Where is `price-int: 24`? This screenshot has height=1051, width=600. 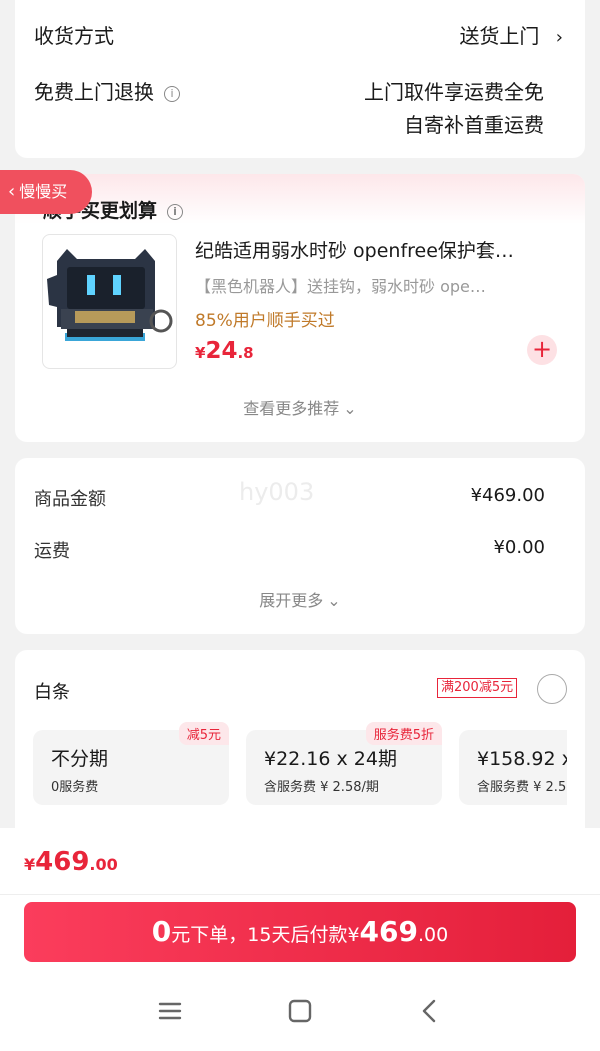 price-int: 24 is located at coordinates (221, 351).